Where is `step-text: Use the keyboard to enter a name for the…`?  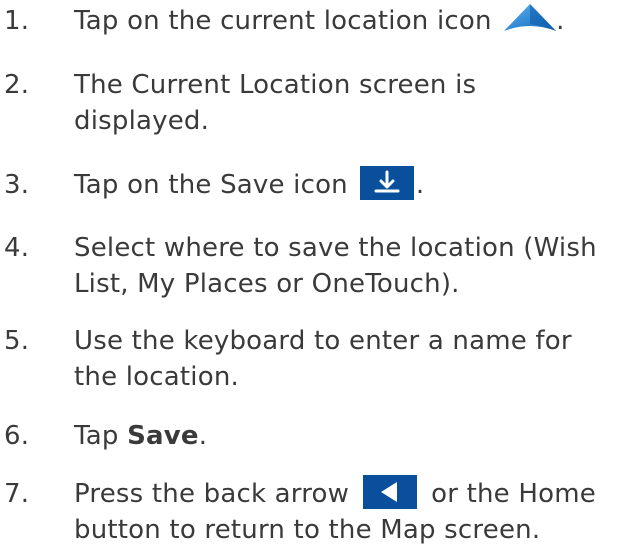
step-text: Use the keyboard to enter a name for the… is located at coordinates (354, 359).